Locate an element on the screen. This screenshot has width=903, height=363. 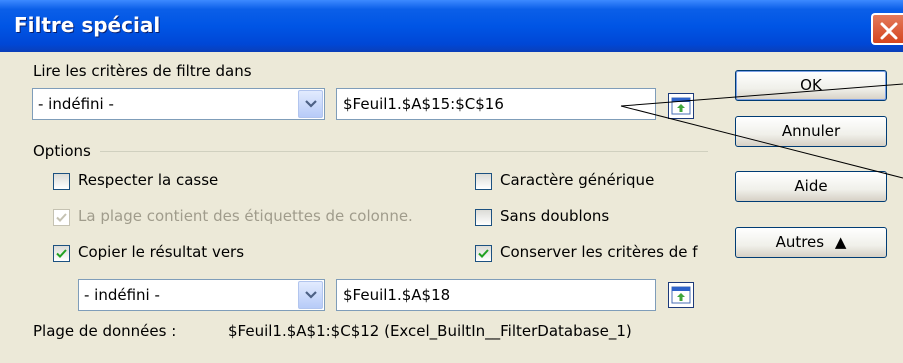
criteria-combo: - indéfini - is located at coordinates (178, 104).